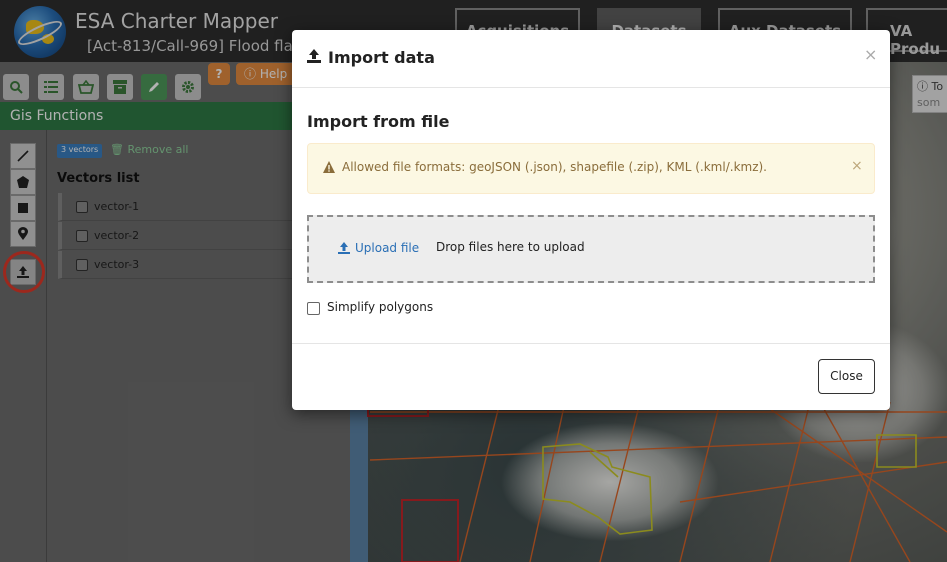 The height and width of the screenshot is (562, 947). What do you see at coordinates (591, 249) in the screenshot?
I see `file-drop-zone: Upload file Drop files here to upload` at bounding box center [591, 249].